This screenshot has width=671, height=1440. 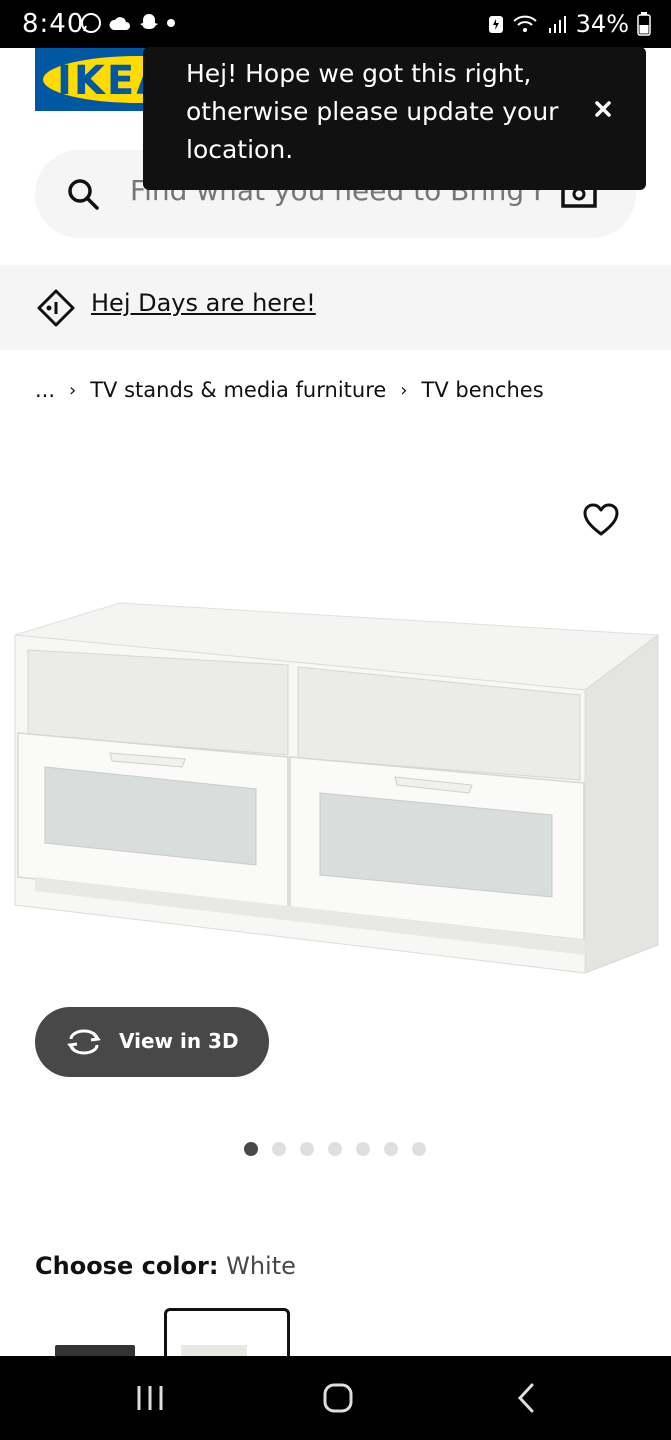 I want to click on back-icon, so click(x=528, y=1398).